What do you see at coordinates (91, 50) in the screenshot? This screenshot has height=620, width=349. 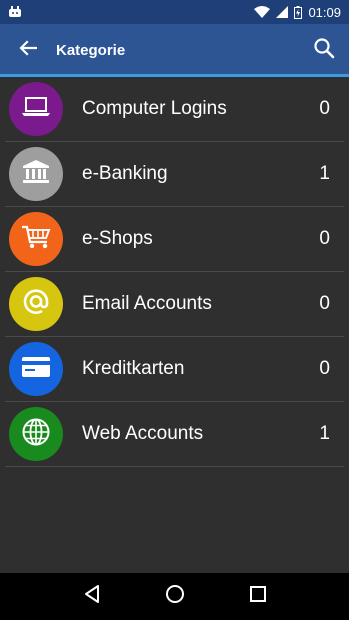 I see `page-title: Kategorie` at bounding box center [91, 50].